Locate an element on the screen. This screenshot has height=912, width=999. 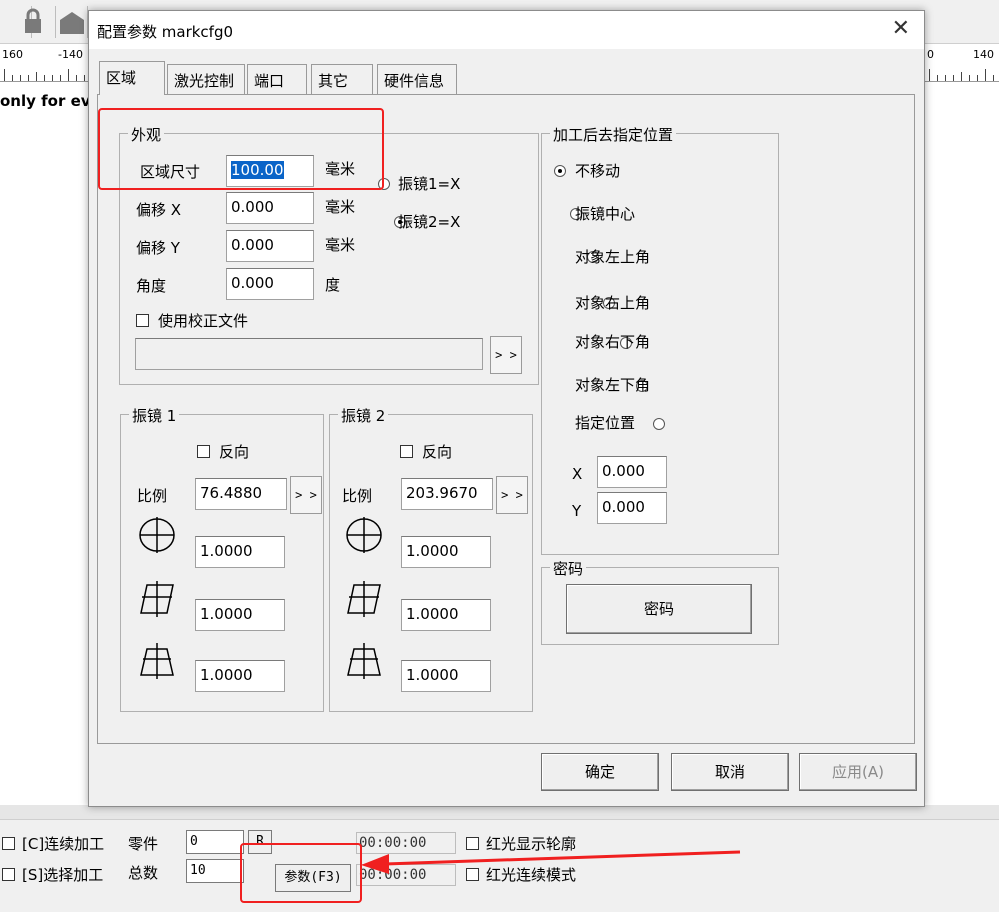
select-process-checkbox is located at coordinates (8, 874).